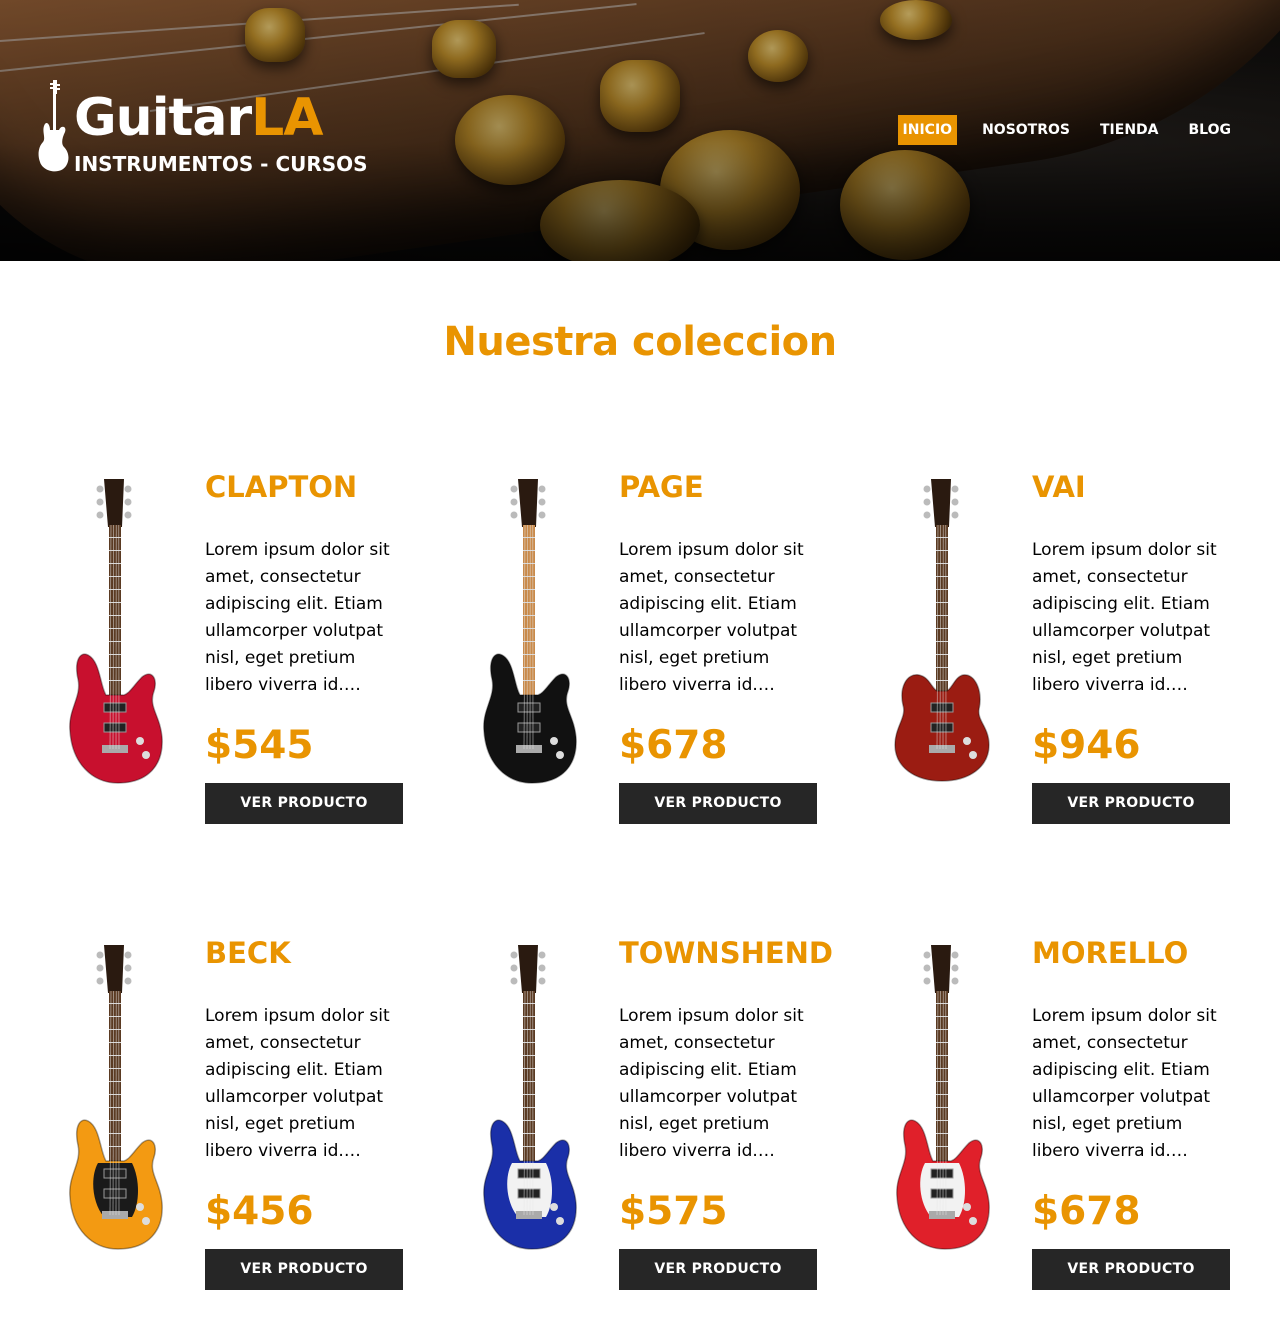 This screenshot has width=1280, height=1321. What do you see at coordinates (304, 746) in the screenshot?
I see `product-price: $545` at bounding box center [304, 746].